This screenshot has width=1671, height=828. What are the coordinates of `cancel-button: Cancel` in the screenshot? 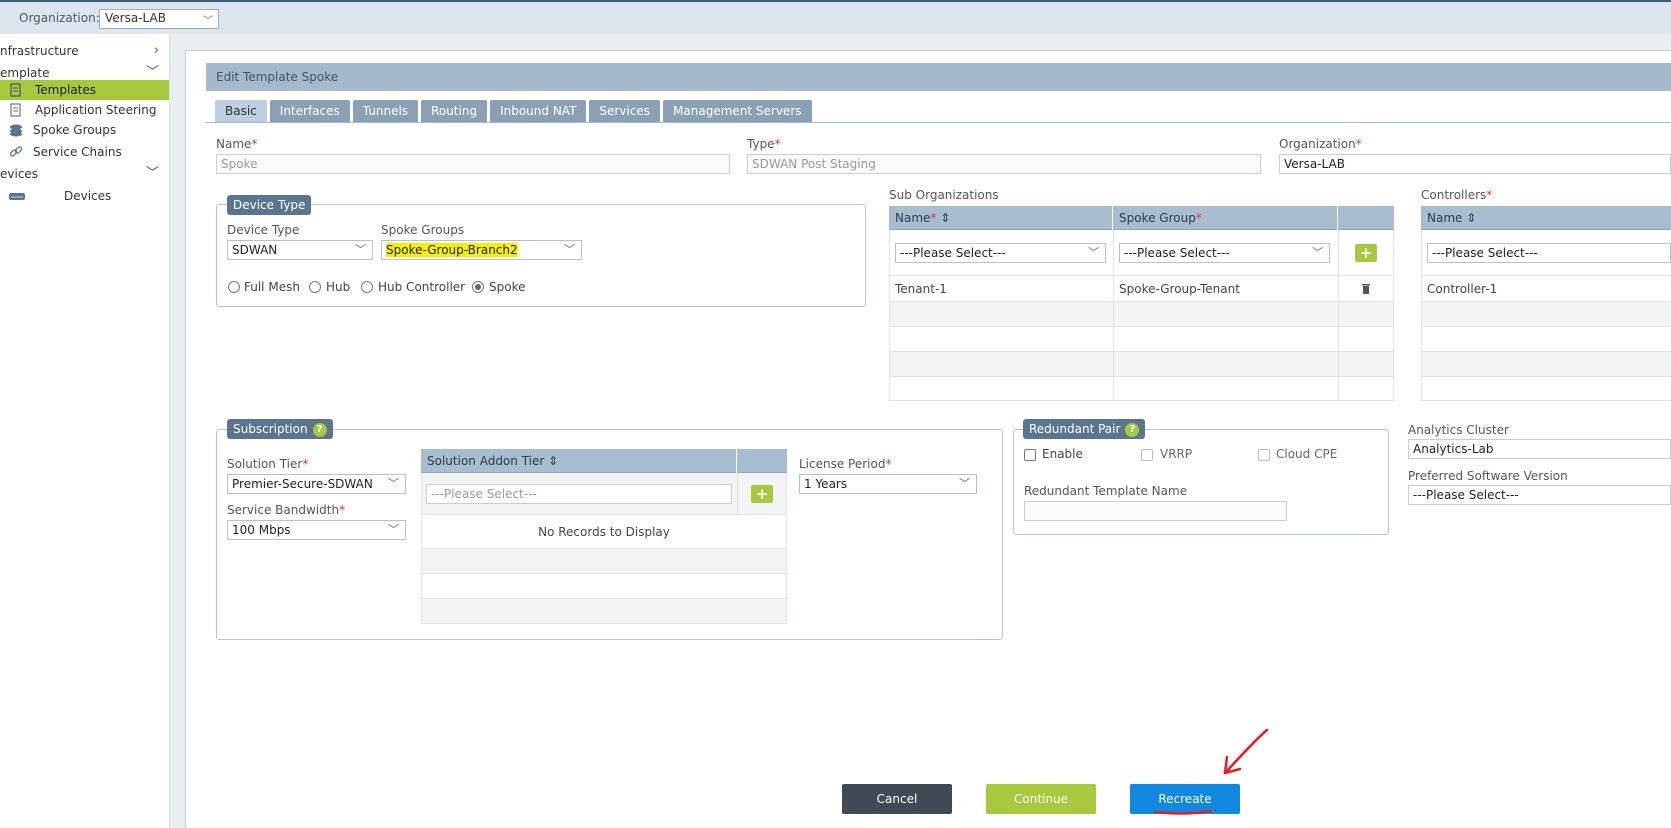 It's located at (897, 799).